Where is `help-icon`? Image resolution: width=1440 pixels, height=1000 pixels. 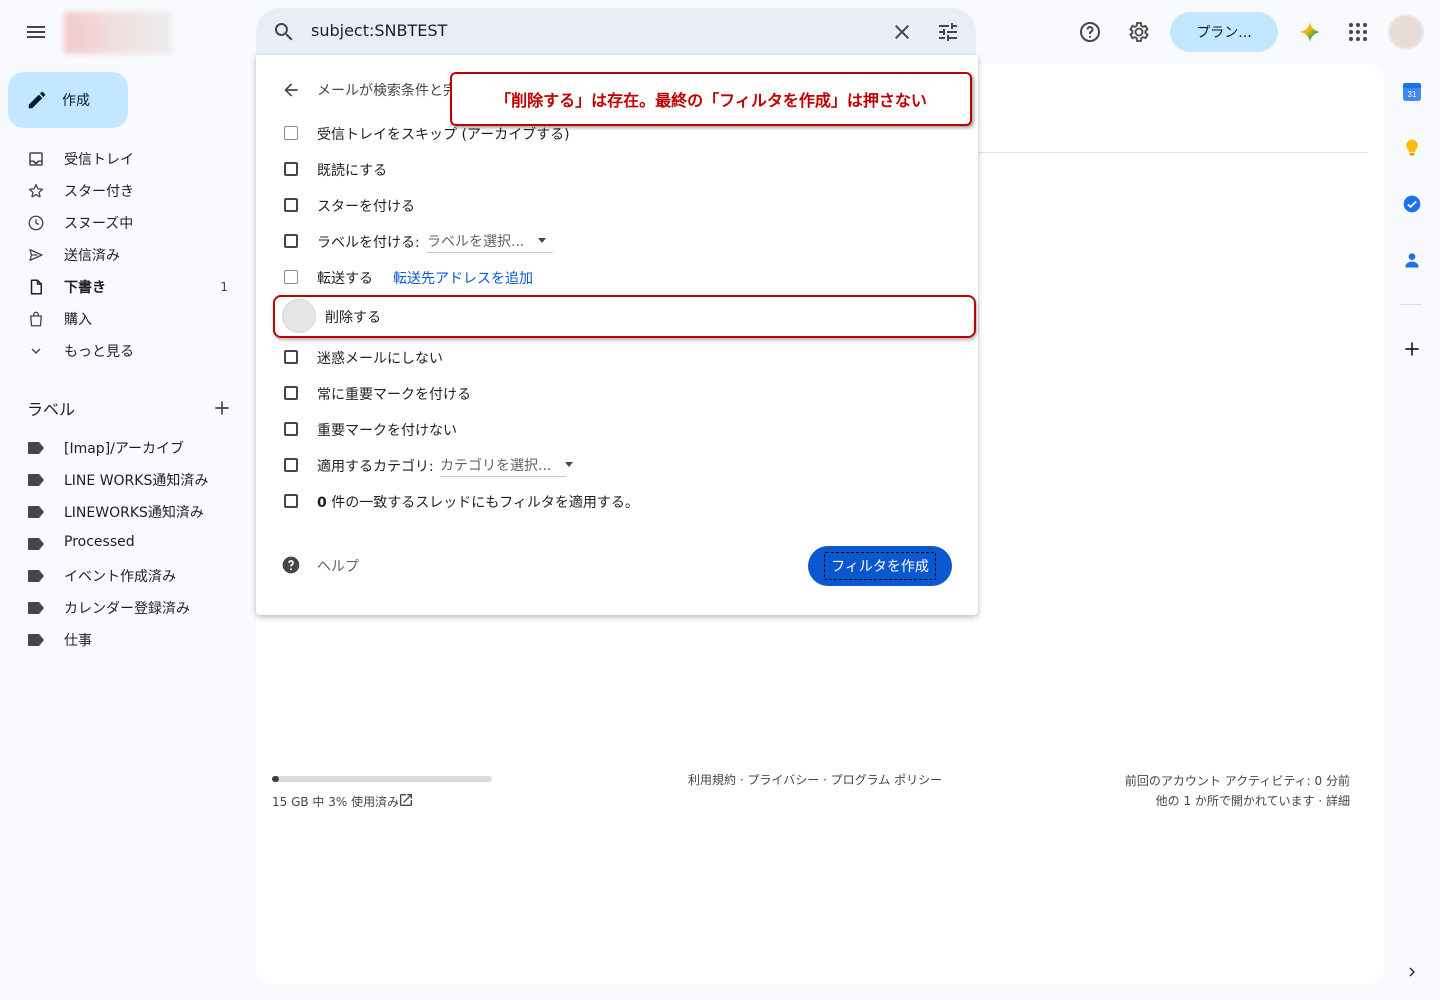 help-icon is located at coordinates (291, 565).